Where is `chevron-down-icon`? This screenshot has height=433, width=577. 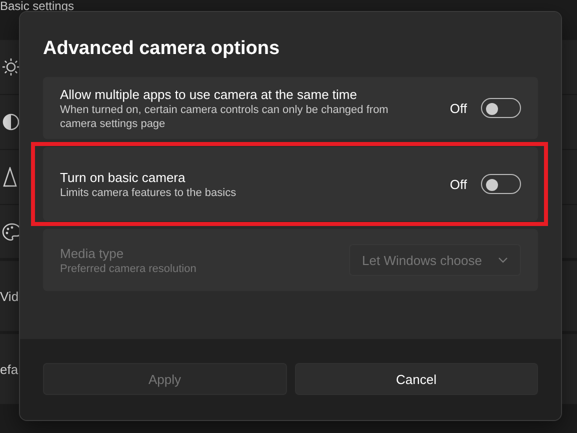
chevron-down-icon is located at coordinates (503, 260).